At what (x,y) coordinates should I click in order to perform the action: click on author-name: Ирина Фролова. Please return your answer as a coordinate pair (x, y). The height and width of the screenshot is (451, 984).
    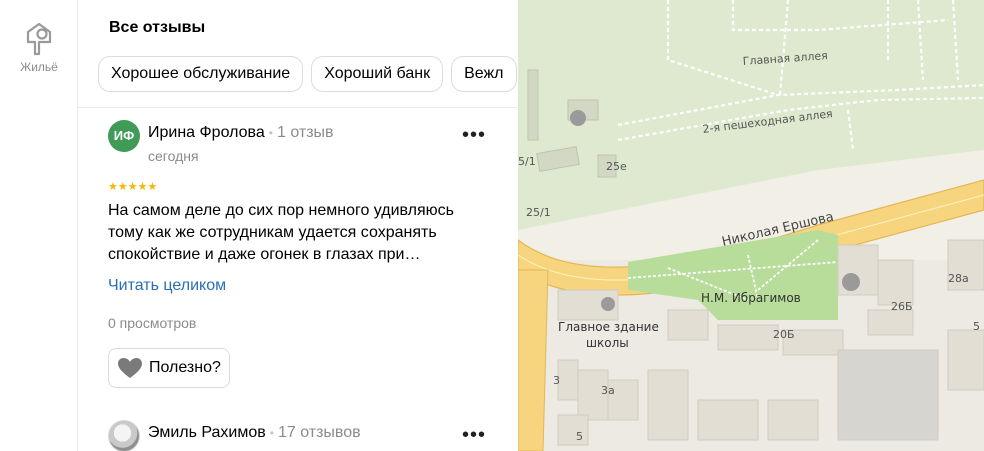
    Looking at the image, I should click on (206, 132).